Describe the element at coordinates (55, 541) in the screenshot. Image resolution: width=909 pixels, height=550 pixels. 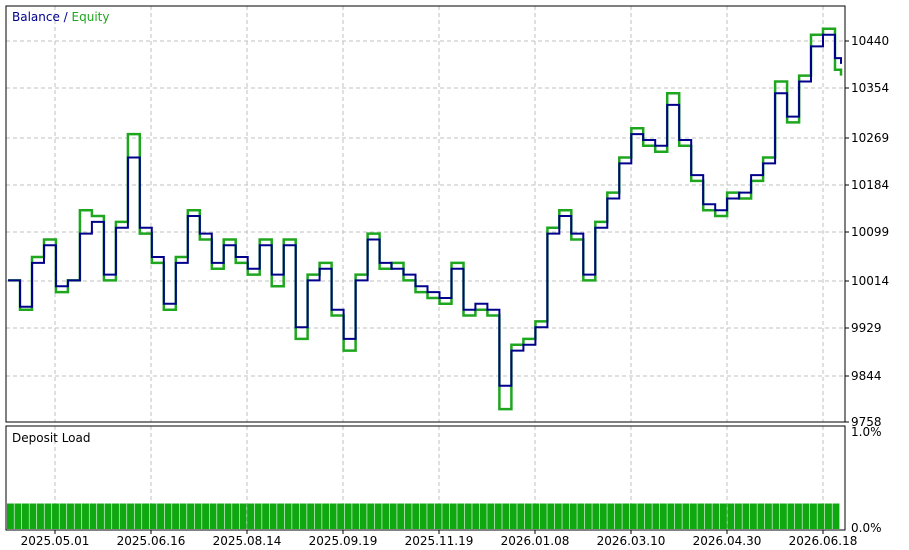
I see `x-tick-label: 2025.05.01` at that location.